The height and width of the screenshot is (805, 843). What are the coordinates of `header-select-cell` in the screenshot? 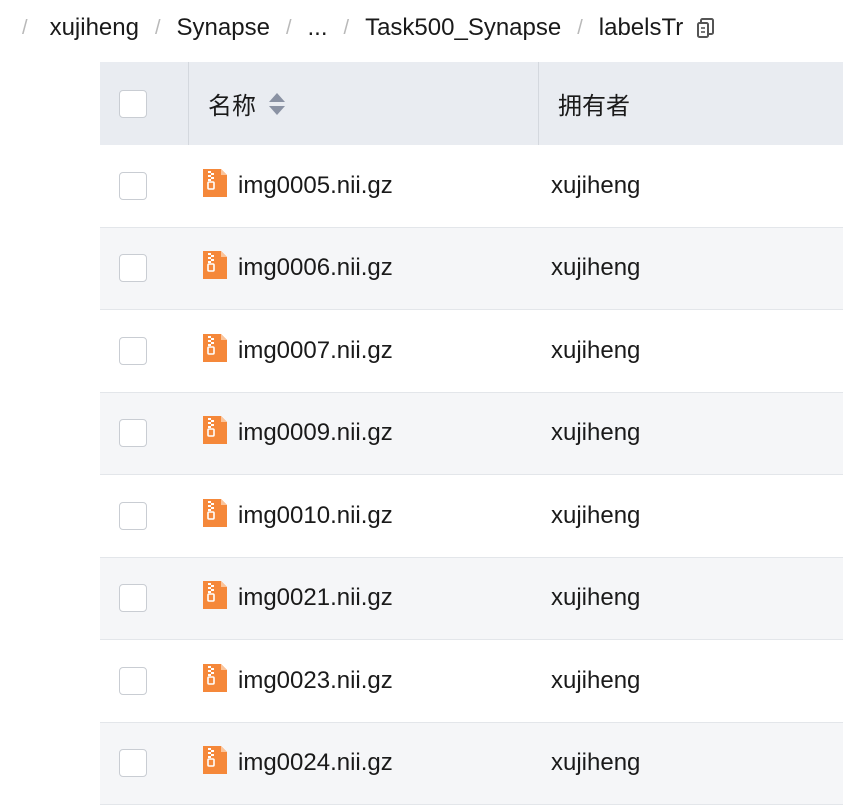 It's located at (144, 103).